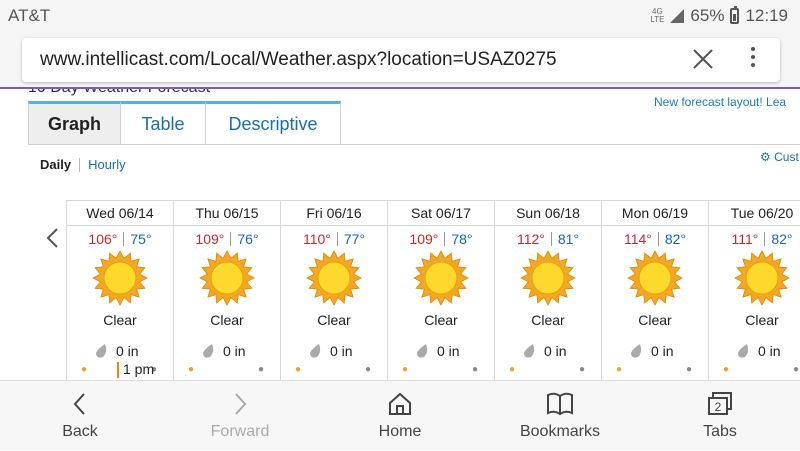  What do you see at coordinates (779, 157) in the screenshot?
I see `customize-link: ⚙ Cust` at bounding box center [779, 157].